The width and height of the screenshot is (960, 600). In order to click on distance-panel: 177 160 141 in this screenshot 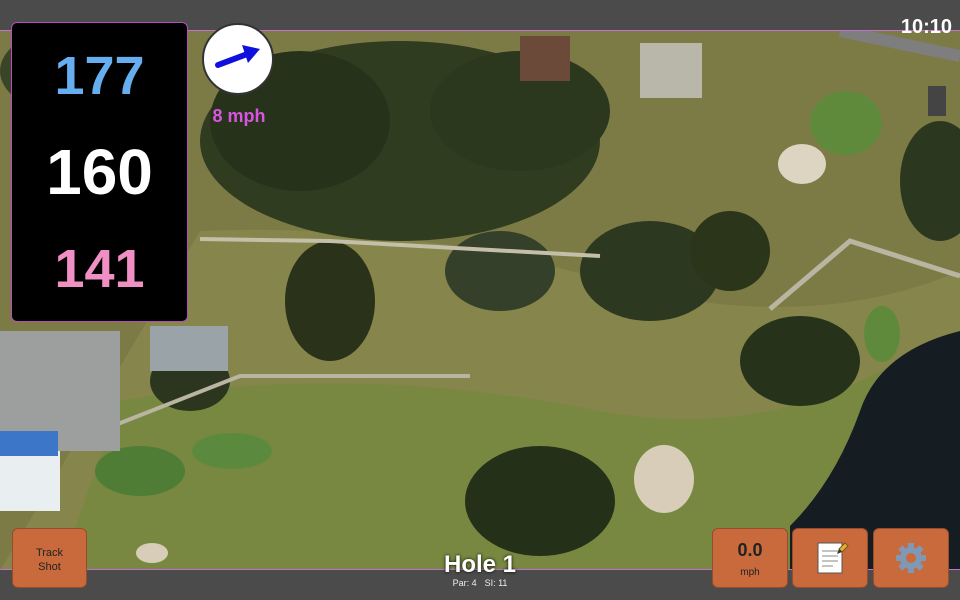, I will do `click(99, 172)`.